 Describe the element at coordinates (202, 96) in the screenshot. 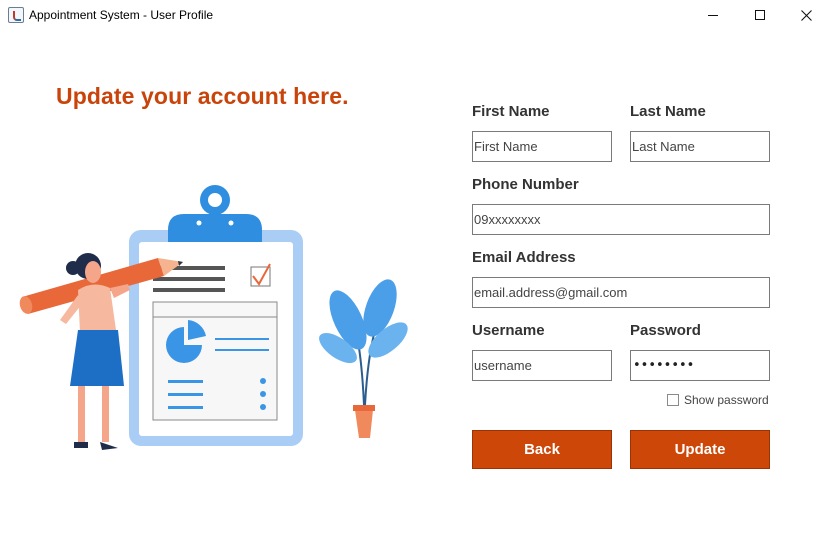

I see `page-heading: Update your account here.` at that location.